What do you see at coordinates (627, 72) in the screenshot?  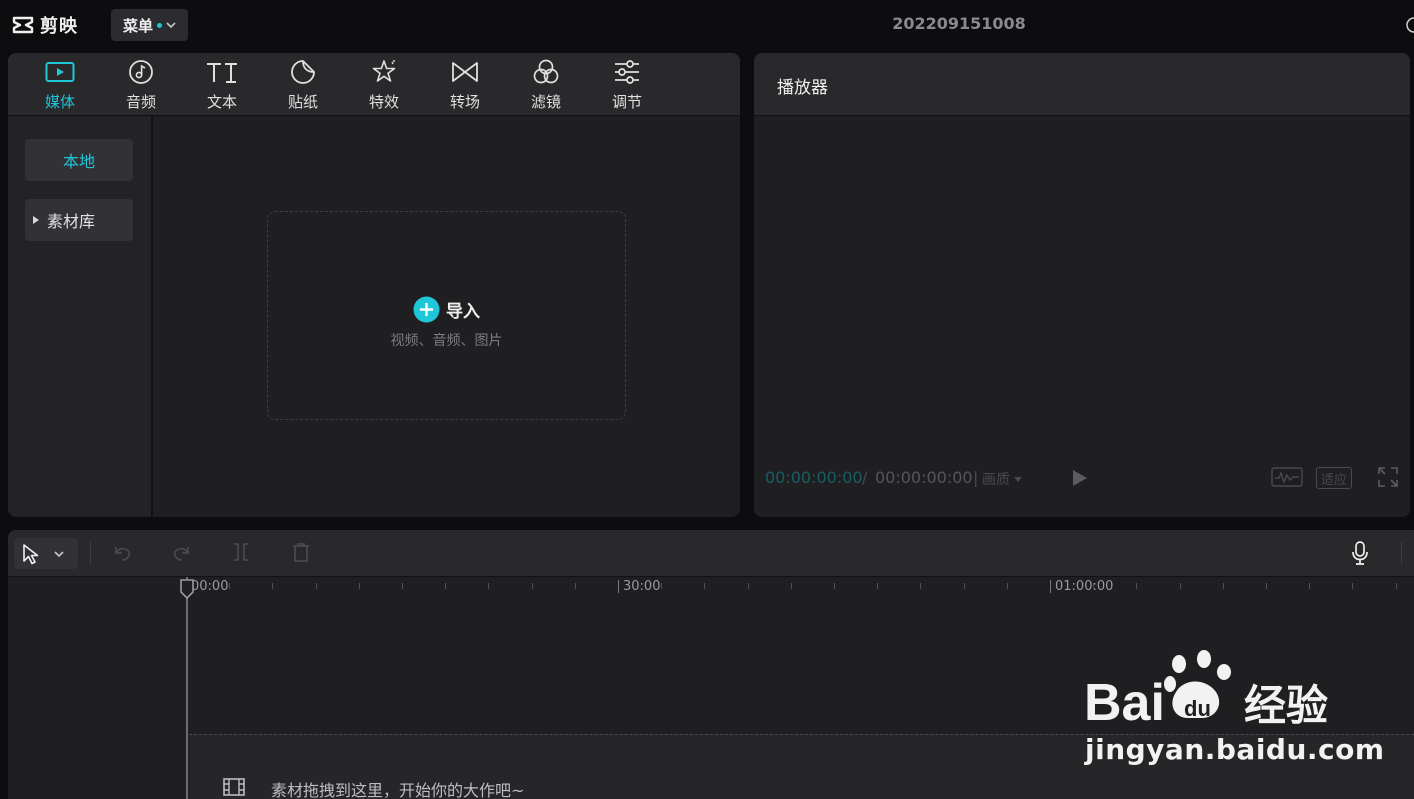 I see `adjust-icon` at bounding box center [627, 72].